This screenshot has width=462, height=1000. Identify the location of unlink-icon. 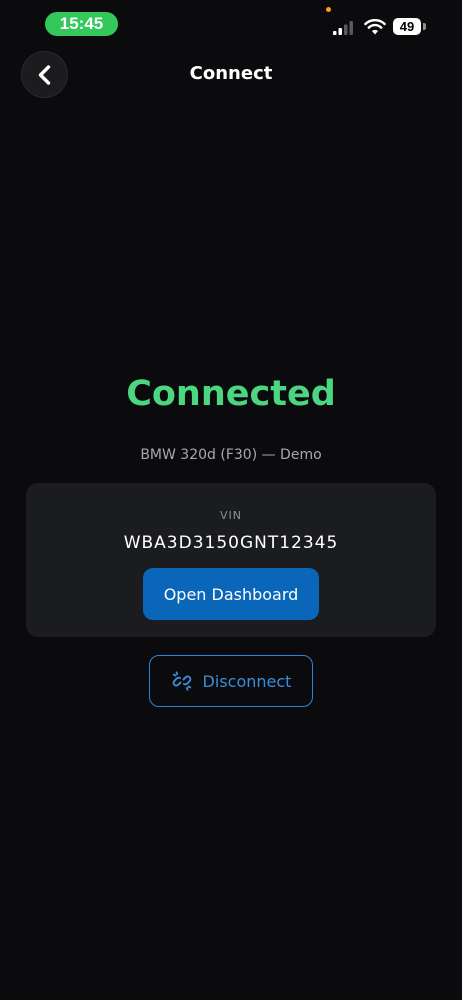
(182, 681).